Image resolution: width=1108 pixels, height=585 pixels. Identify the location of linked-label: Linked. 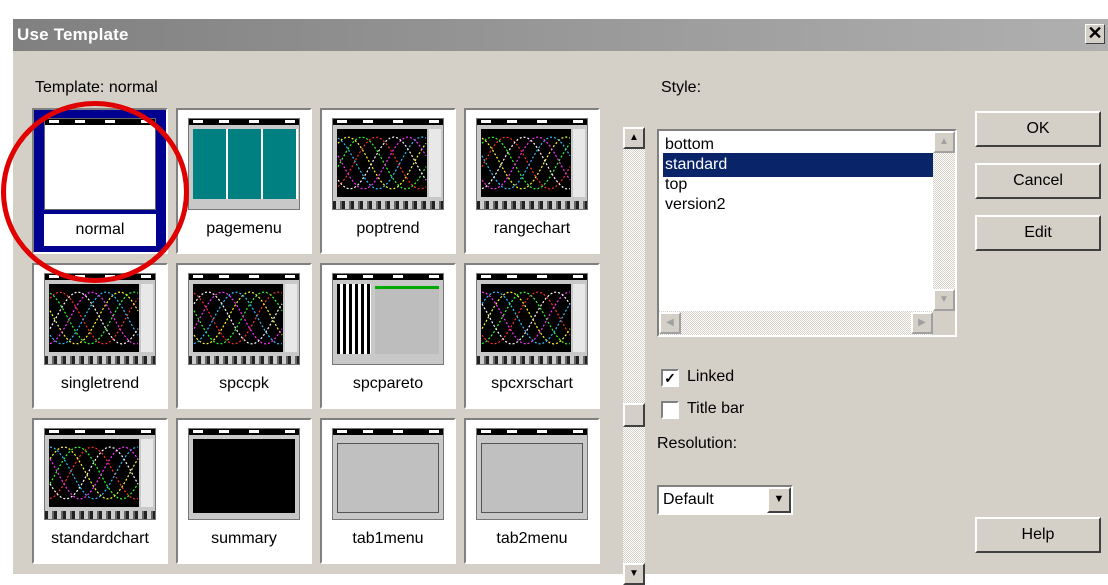
(711, 376).